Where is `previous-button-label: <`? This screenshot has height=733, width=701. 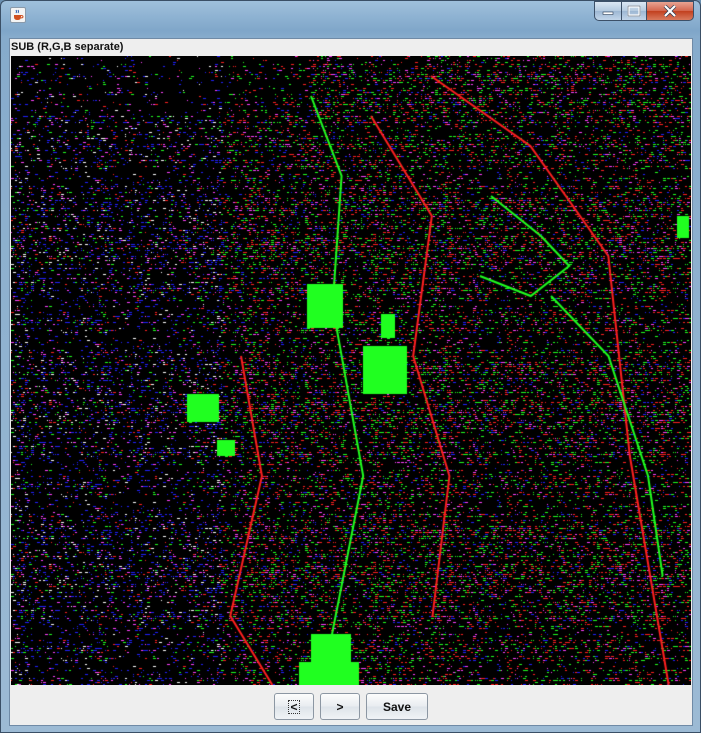
previous-button-label: < is located at coordinates (294, 706).